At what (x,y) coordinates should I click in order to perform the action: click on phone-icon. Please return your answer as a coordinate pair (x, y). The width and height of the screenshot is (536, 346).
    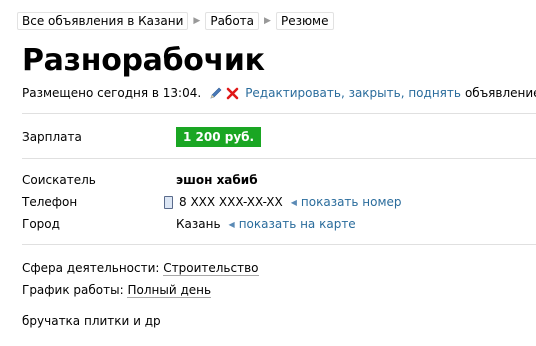
    Looking at the image, I should click on (168, 202).